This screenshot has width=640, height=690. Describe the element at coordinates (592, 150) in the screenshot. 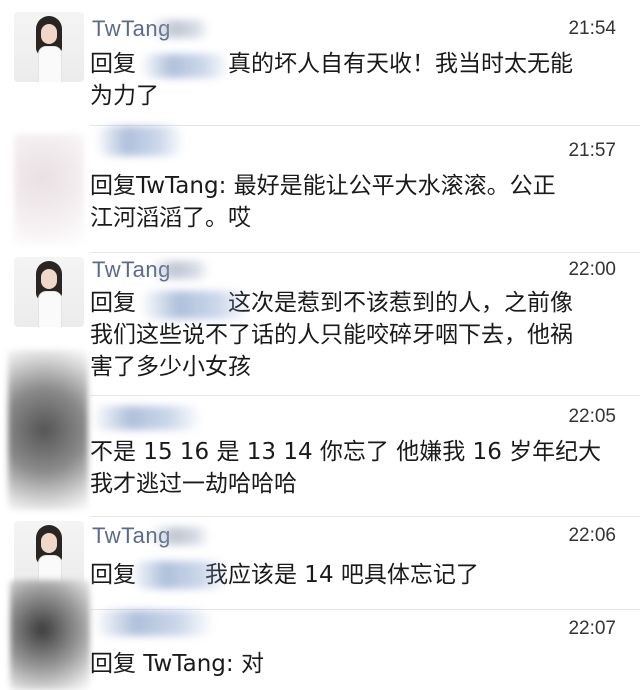

I see `timestamp: 21:57` at that location.